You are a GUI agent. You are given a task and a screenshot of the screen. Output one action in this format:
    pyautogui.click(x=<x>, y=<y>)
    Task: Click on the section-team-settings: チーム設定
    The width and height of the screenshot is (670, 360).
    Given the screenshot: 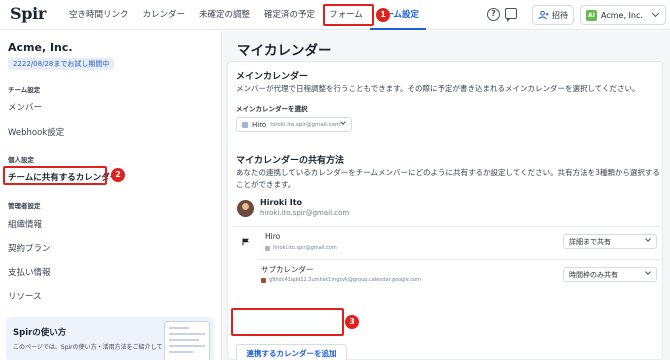 What is the action you would take?
    pyautogui.click(x=24, y=90)
    